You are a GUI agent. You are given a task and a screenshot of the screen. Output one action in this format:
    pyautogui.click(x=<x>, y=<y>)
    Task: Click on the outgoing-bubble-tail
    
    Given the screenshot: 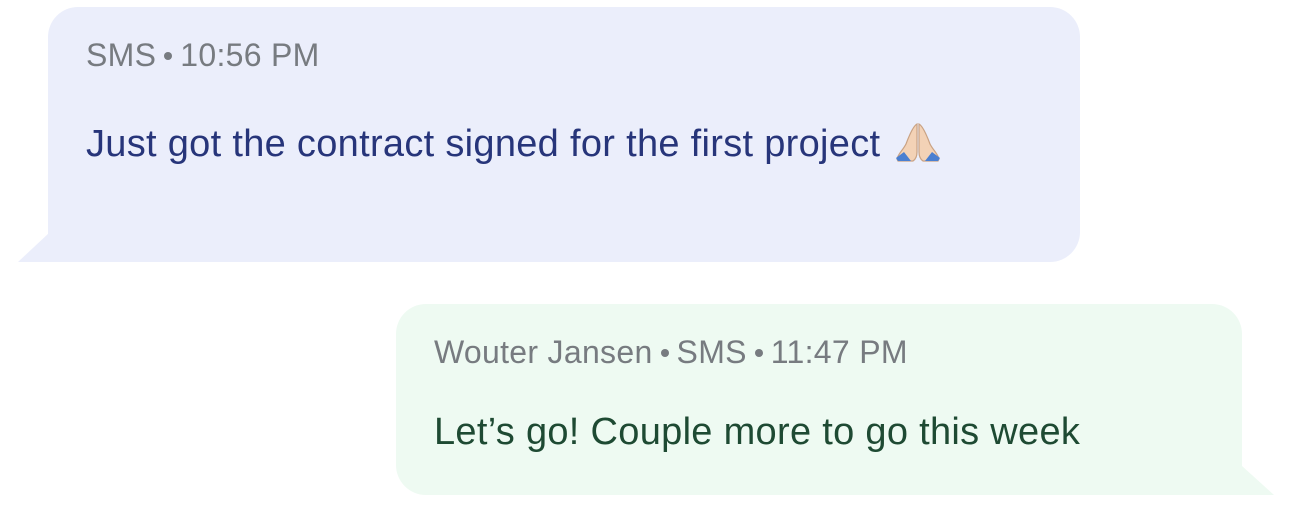 What is the action you would take?
    pyautogui.click(x=1258, y=480)
    